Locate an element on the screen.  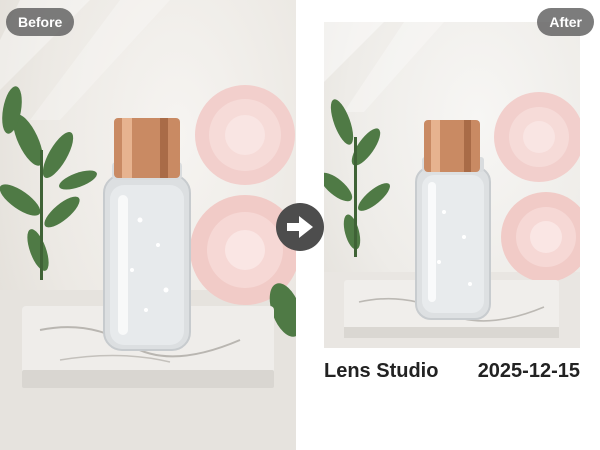
arrow-right-icon is located at coordinates (300, 227).